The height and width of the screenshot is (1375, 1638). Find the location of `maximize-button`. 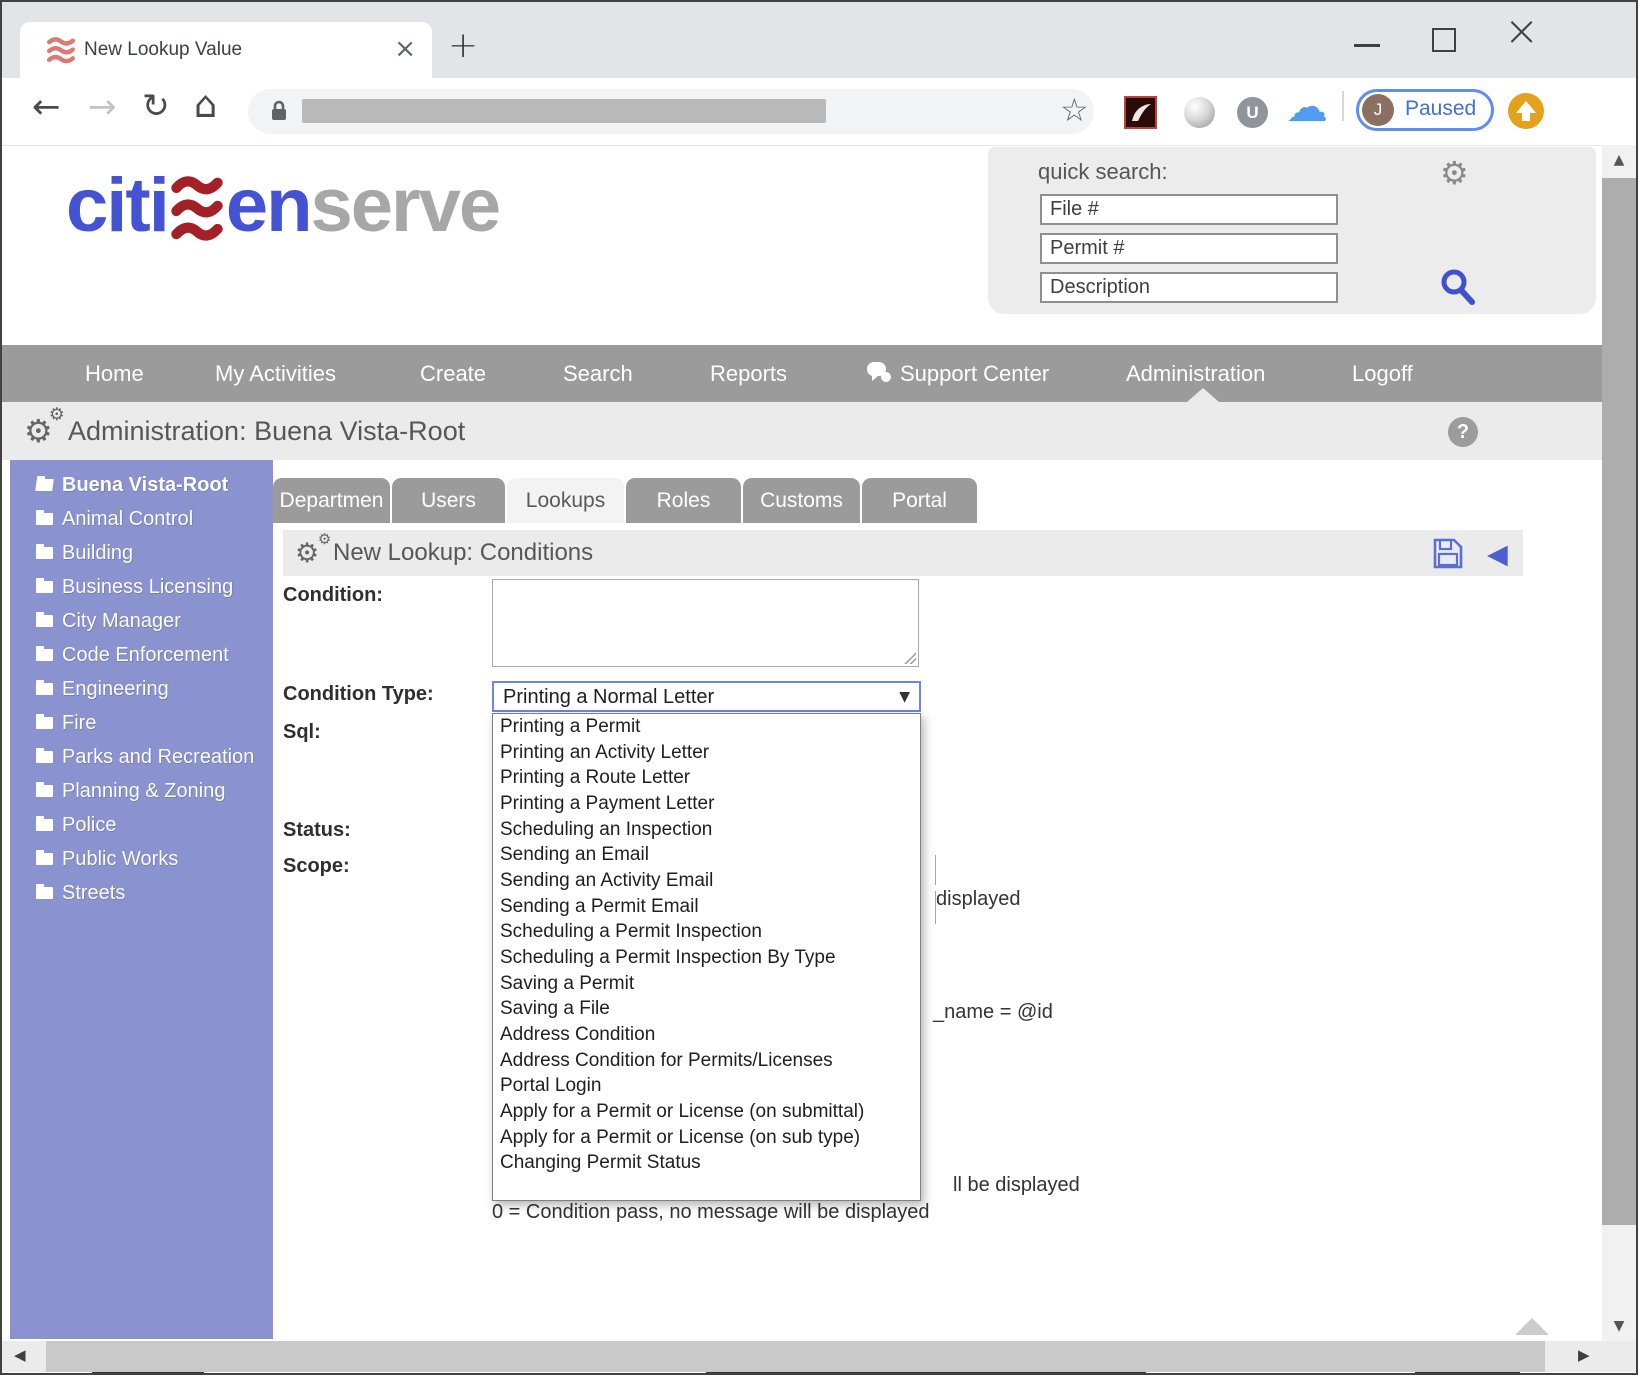

maximize-button is located at coordinates (1444, 40).